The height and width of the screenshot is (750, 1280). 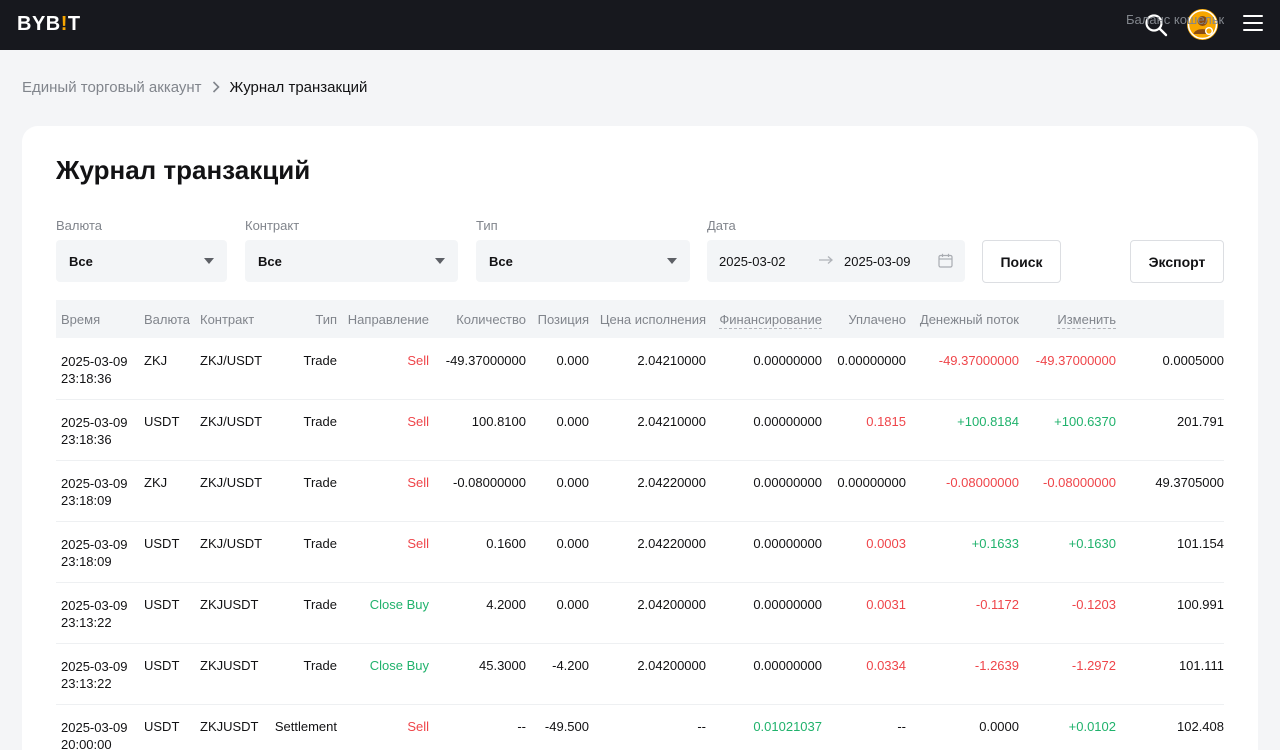 What do you see at coordinates (1175, 19) in the screenshot?
I see `column-header-balance: Баланс кошелька` at bounding box center [1175, 19].